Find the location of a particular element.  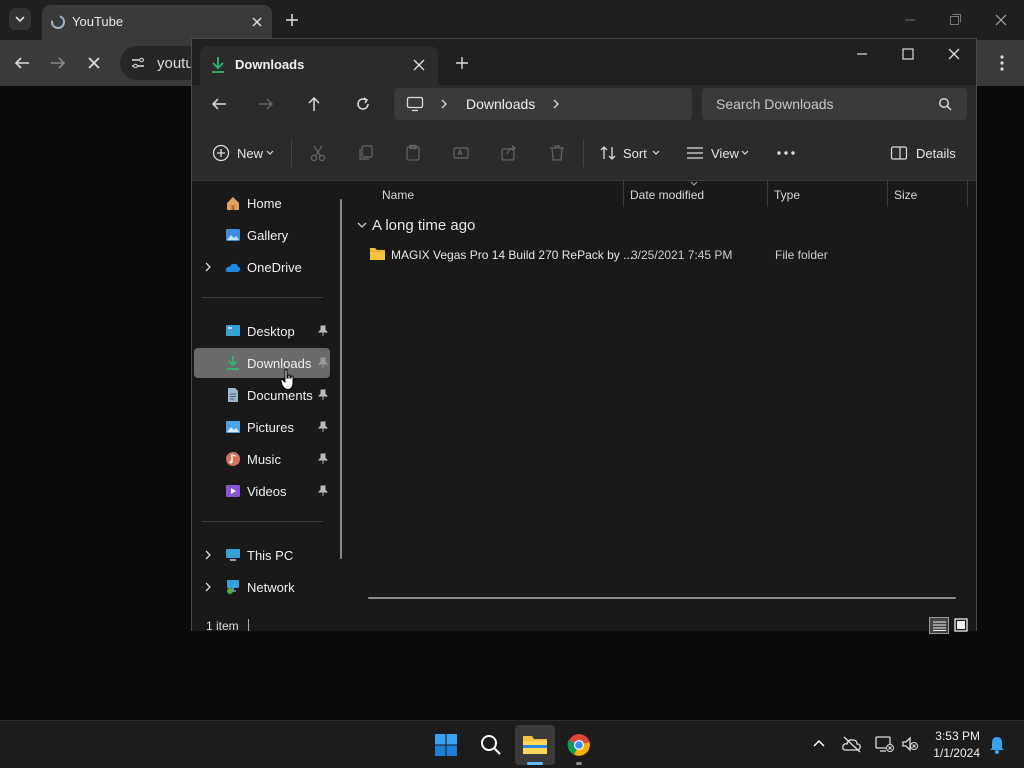

sidebar-item-home: Home is located at coordinates (262, 203).